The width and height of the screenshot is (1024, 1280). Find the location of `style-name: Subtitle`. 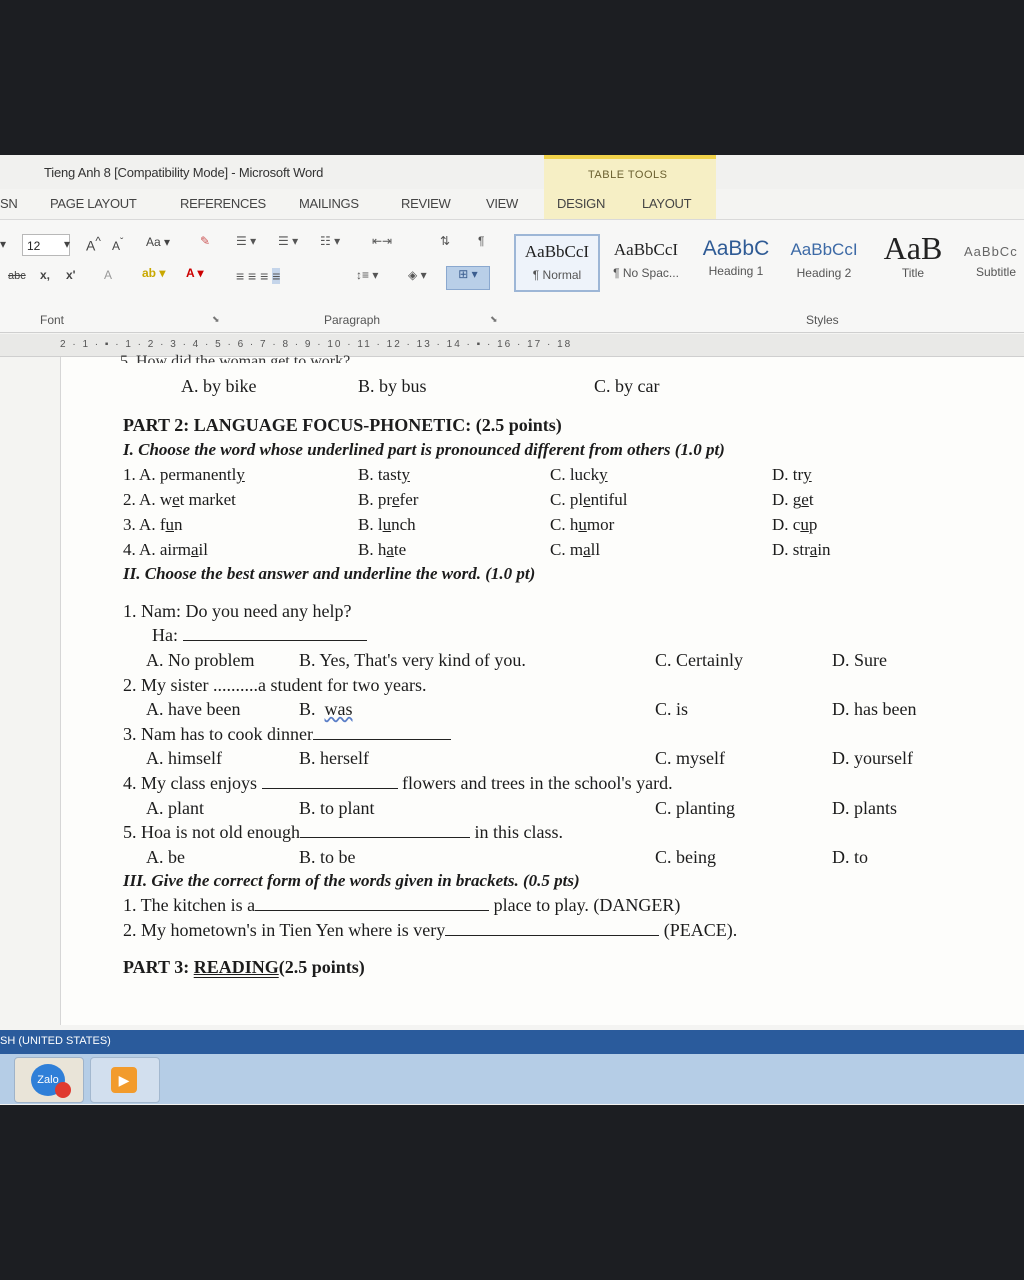

style-name: Subtitle is located at coordinates (996, 272).